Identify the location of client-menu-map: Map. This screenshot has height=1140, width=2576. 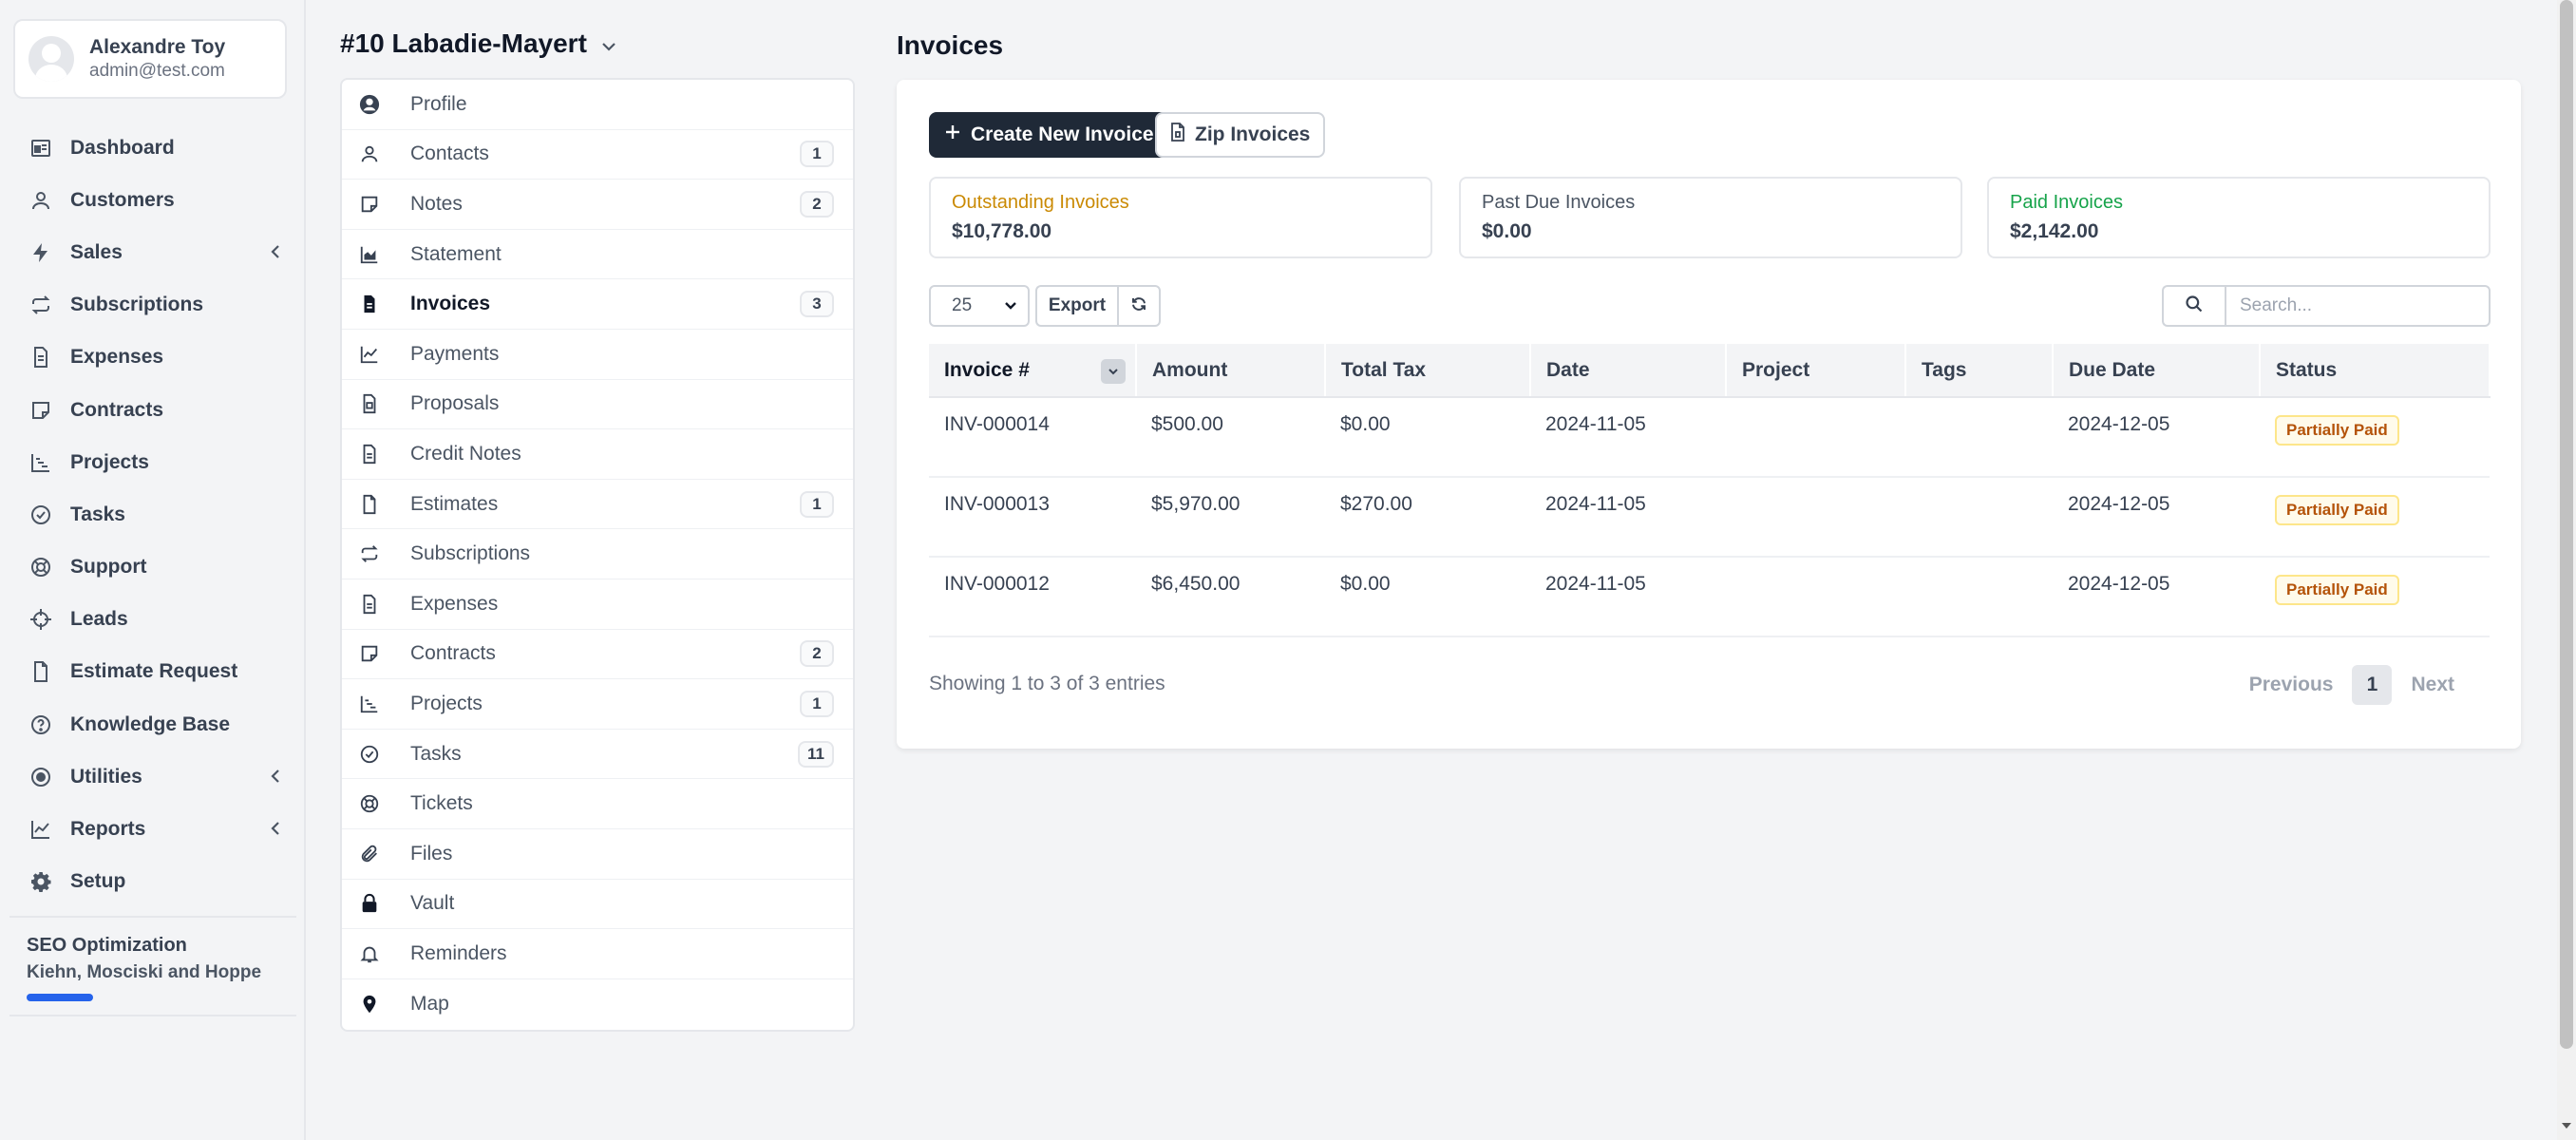
(597, 1004).